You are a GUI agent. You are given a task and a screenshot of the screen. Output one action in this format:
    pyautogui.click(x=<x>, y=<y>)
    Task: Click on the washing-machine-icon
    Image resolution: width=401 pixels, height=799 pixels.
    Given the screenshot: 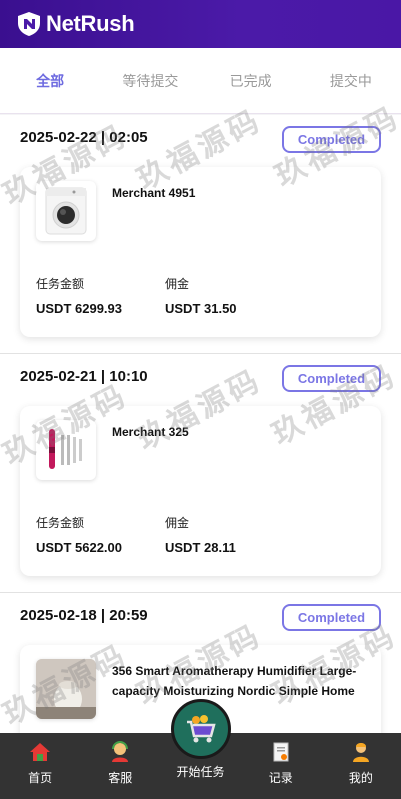 What is the action you would take?
    pyautogui.click(x=66, y=211)
    